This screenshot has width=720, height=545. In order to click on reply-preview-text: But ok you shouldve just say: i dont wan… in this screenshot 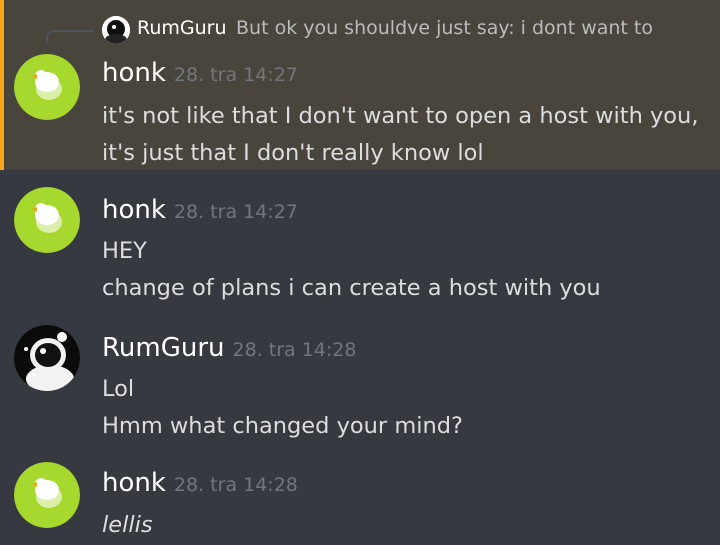, I will do `click(444, 28)`.